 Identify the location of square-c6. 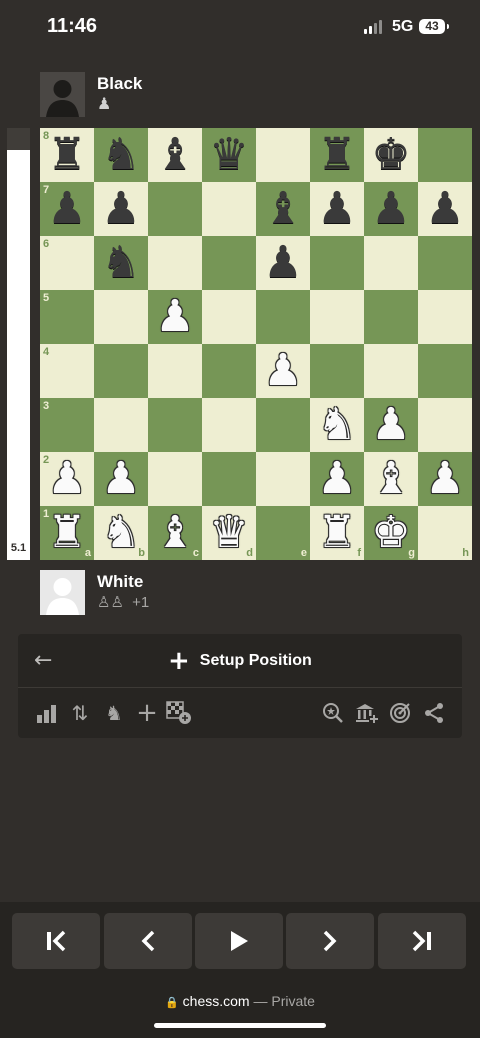
(175, 263).